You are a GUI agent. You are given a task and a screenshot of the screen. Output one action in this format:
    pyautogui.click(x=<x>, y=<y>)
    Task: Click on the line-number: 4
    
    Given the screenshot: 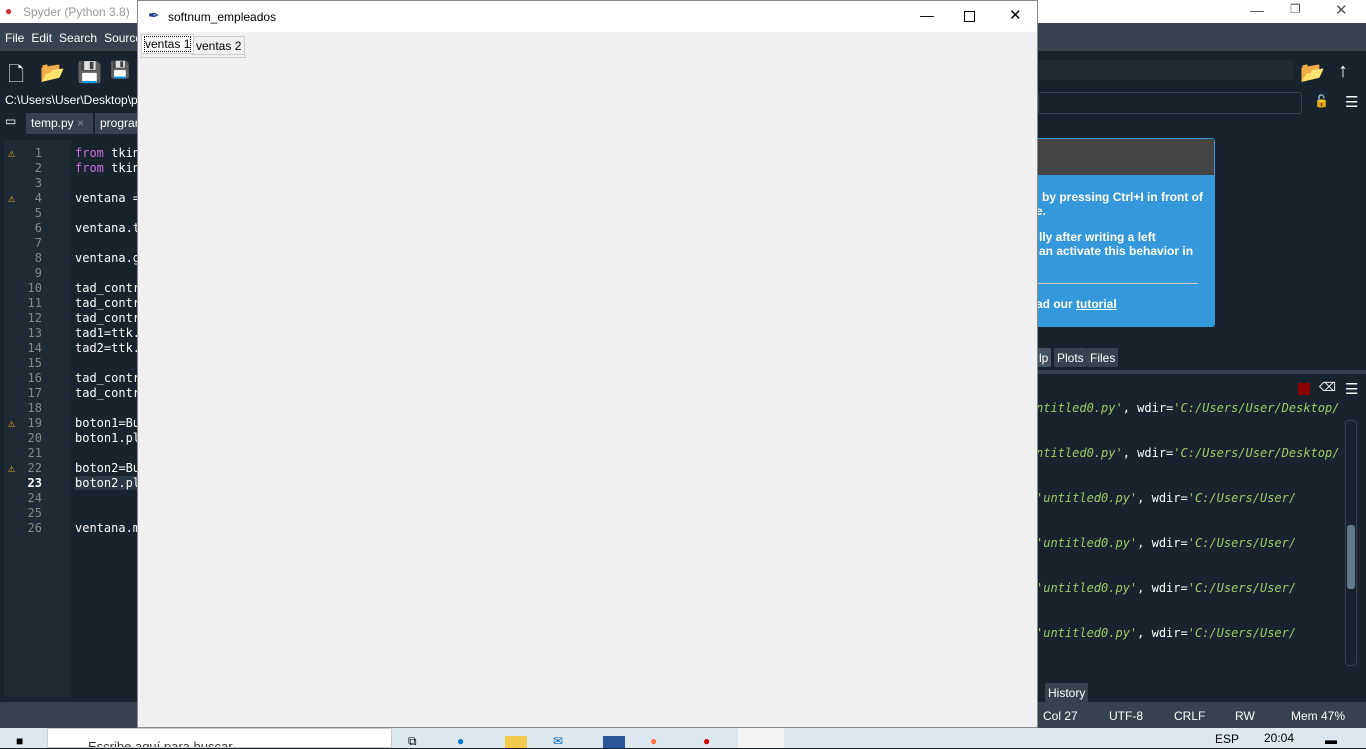 What is the action you would take?
    pyautogui.click(x=38, y=198)
    